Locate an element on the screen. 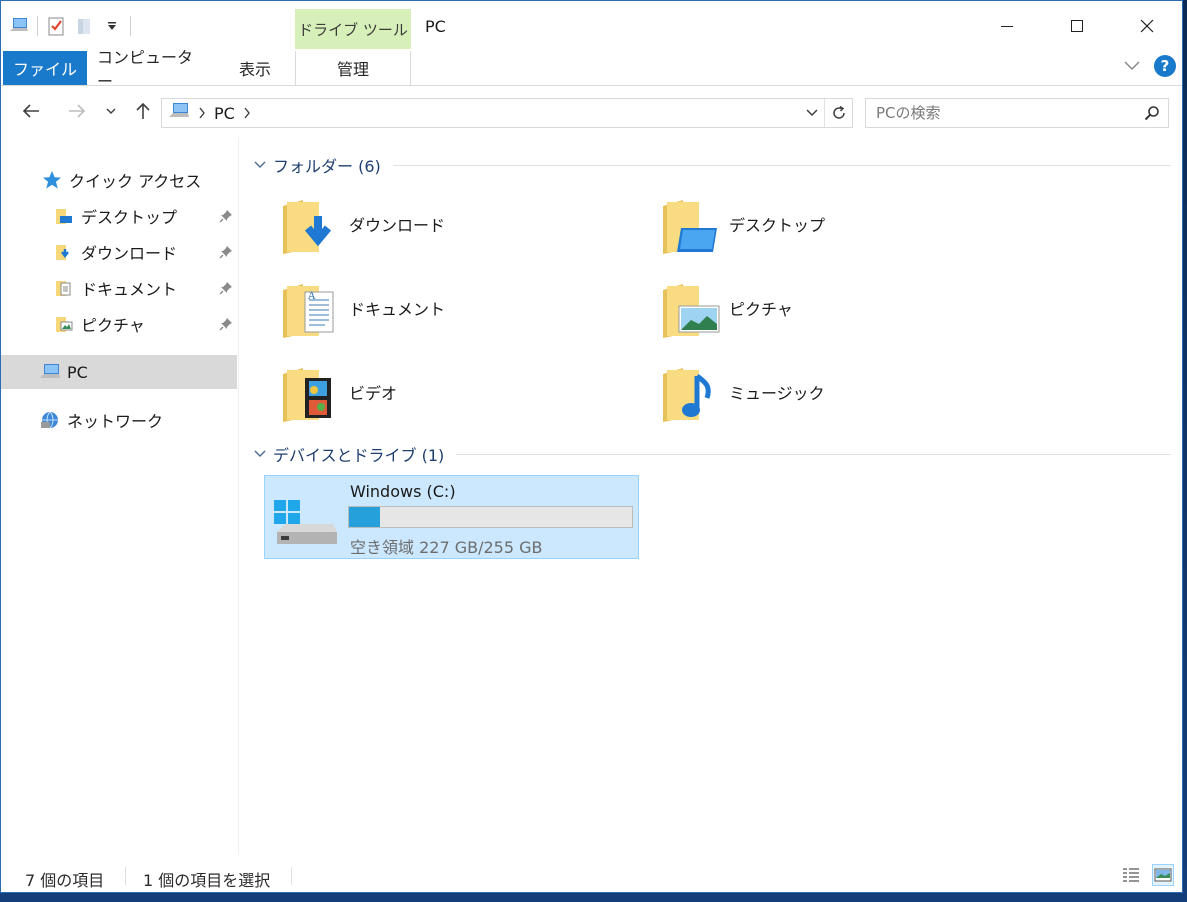 This screenshot has width=1187, height=902. group-label: デバイスとドライブ (1) is located at coordinates (359, 455).